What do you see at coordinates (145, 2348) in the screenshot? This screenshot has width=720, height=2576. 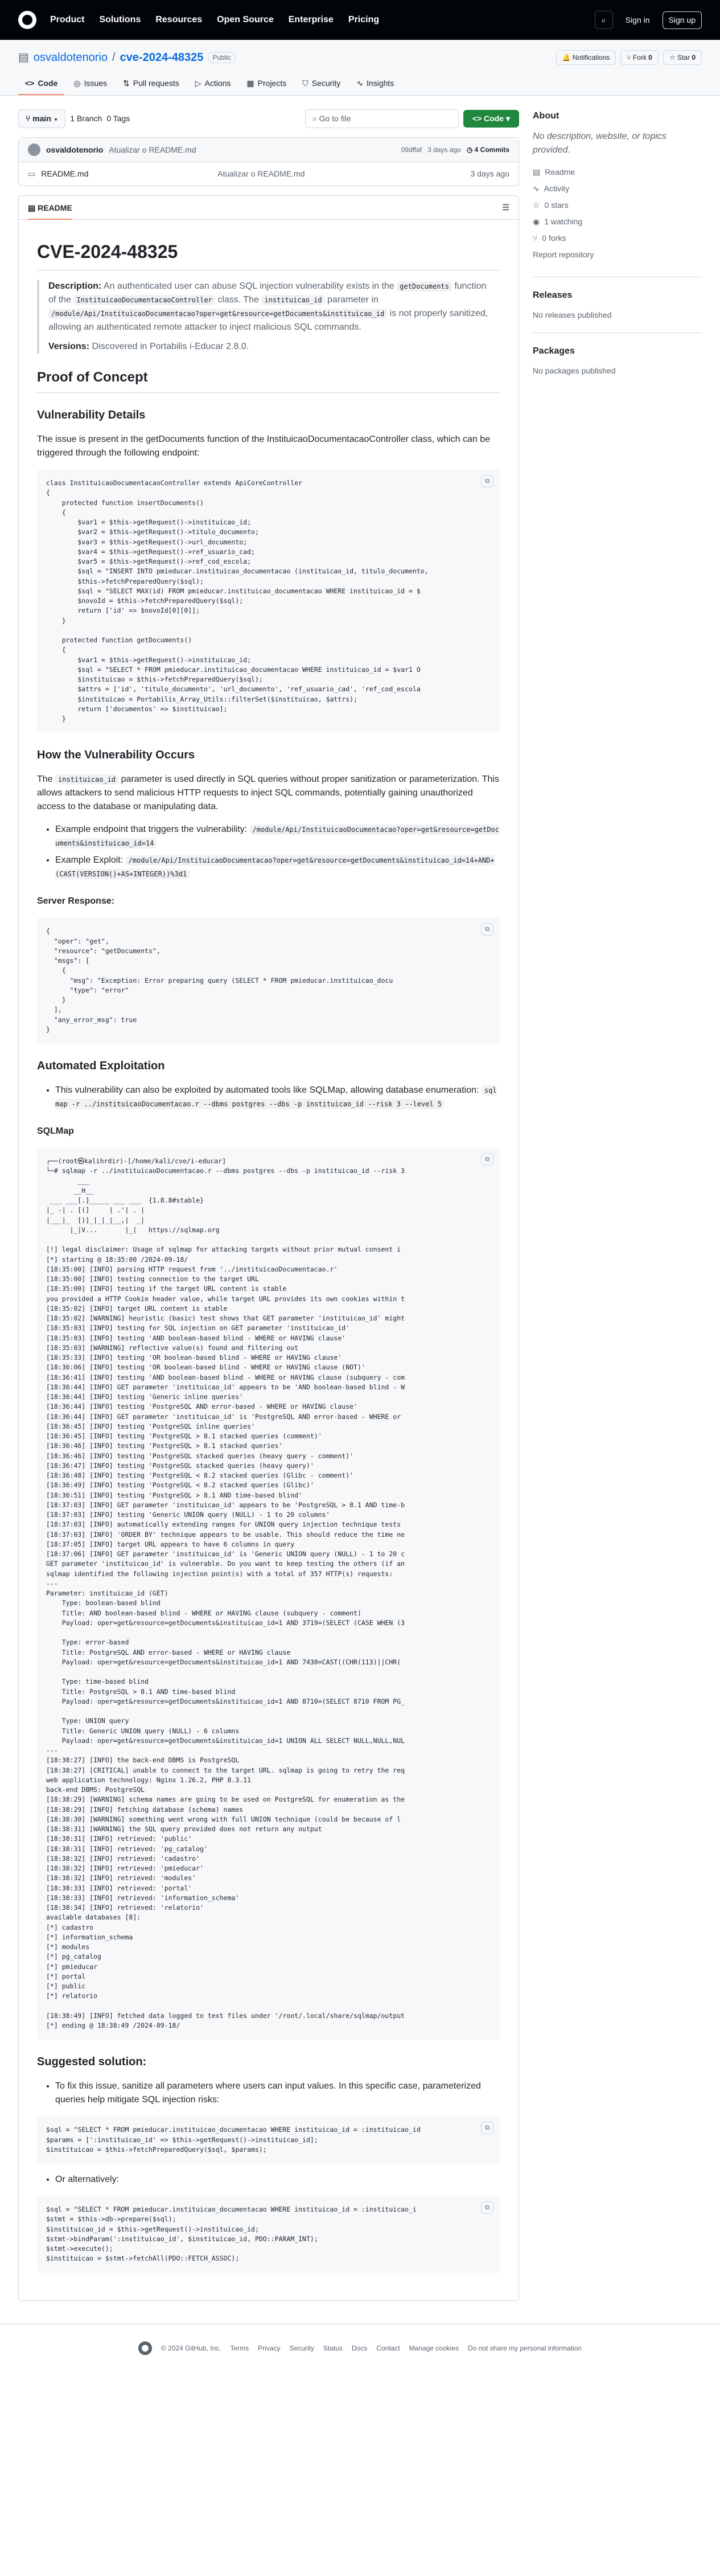 I see `github-footer-logo-icon` at bounding box center [145, 2348].